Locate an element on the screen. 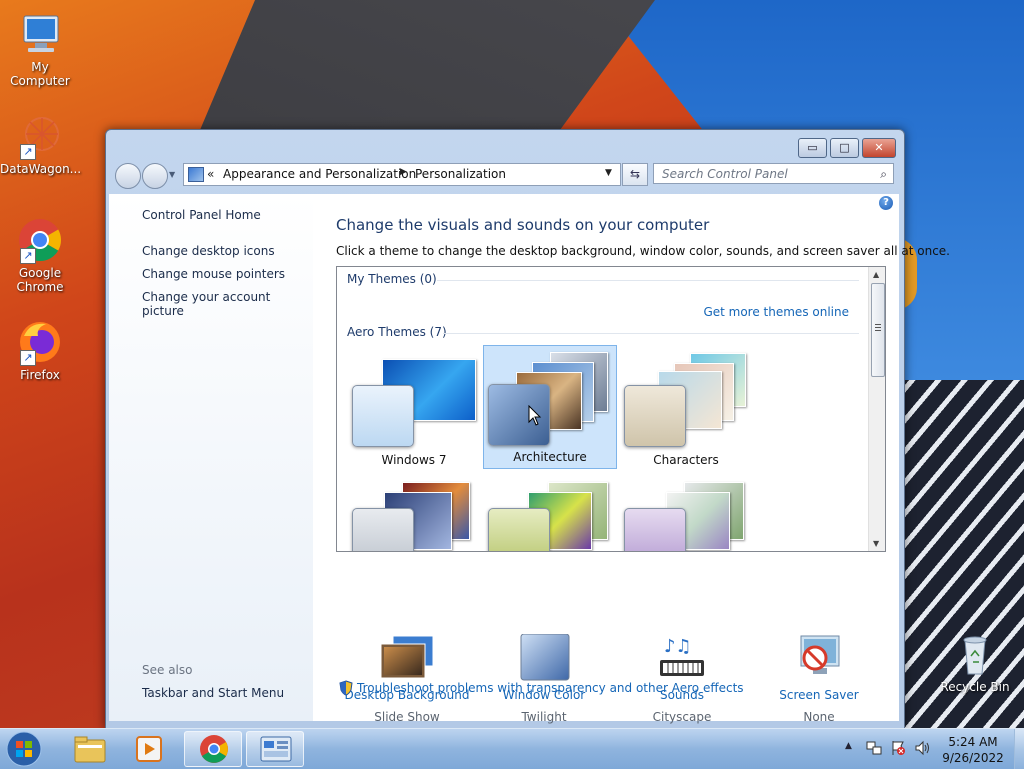 This screenshot has height=771, width=1024. grip-icon is located at coordinates (878, 324).